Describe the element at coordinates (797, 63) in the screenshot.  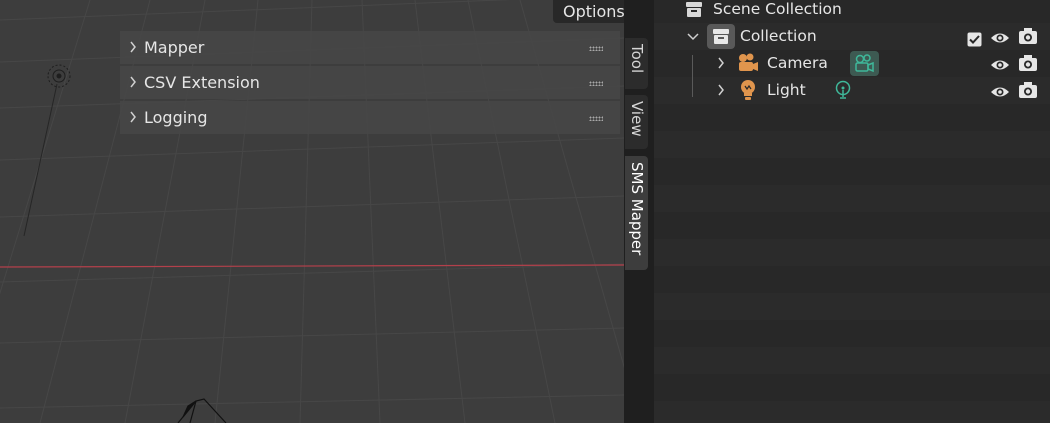
I see `object-label: Camera` at that location.